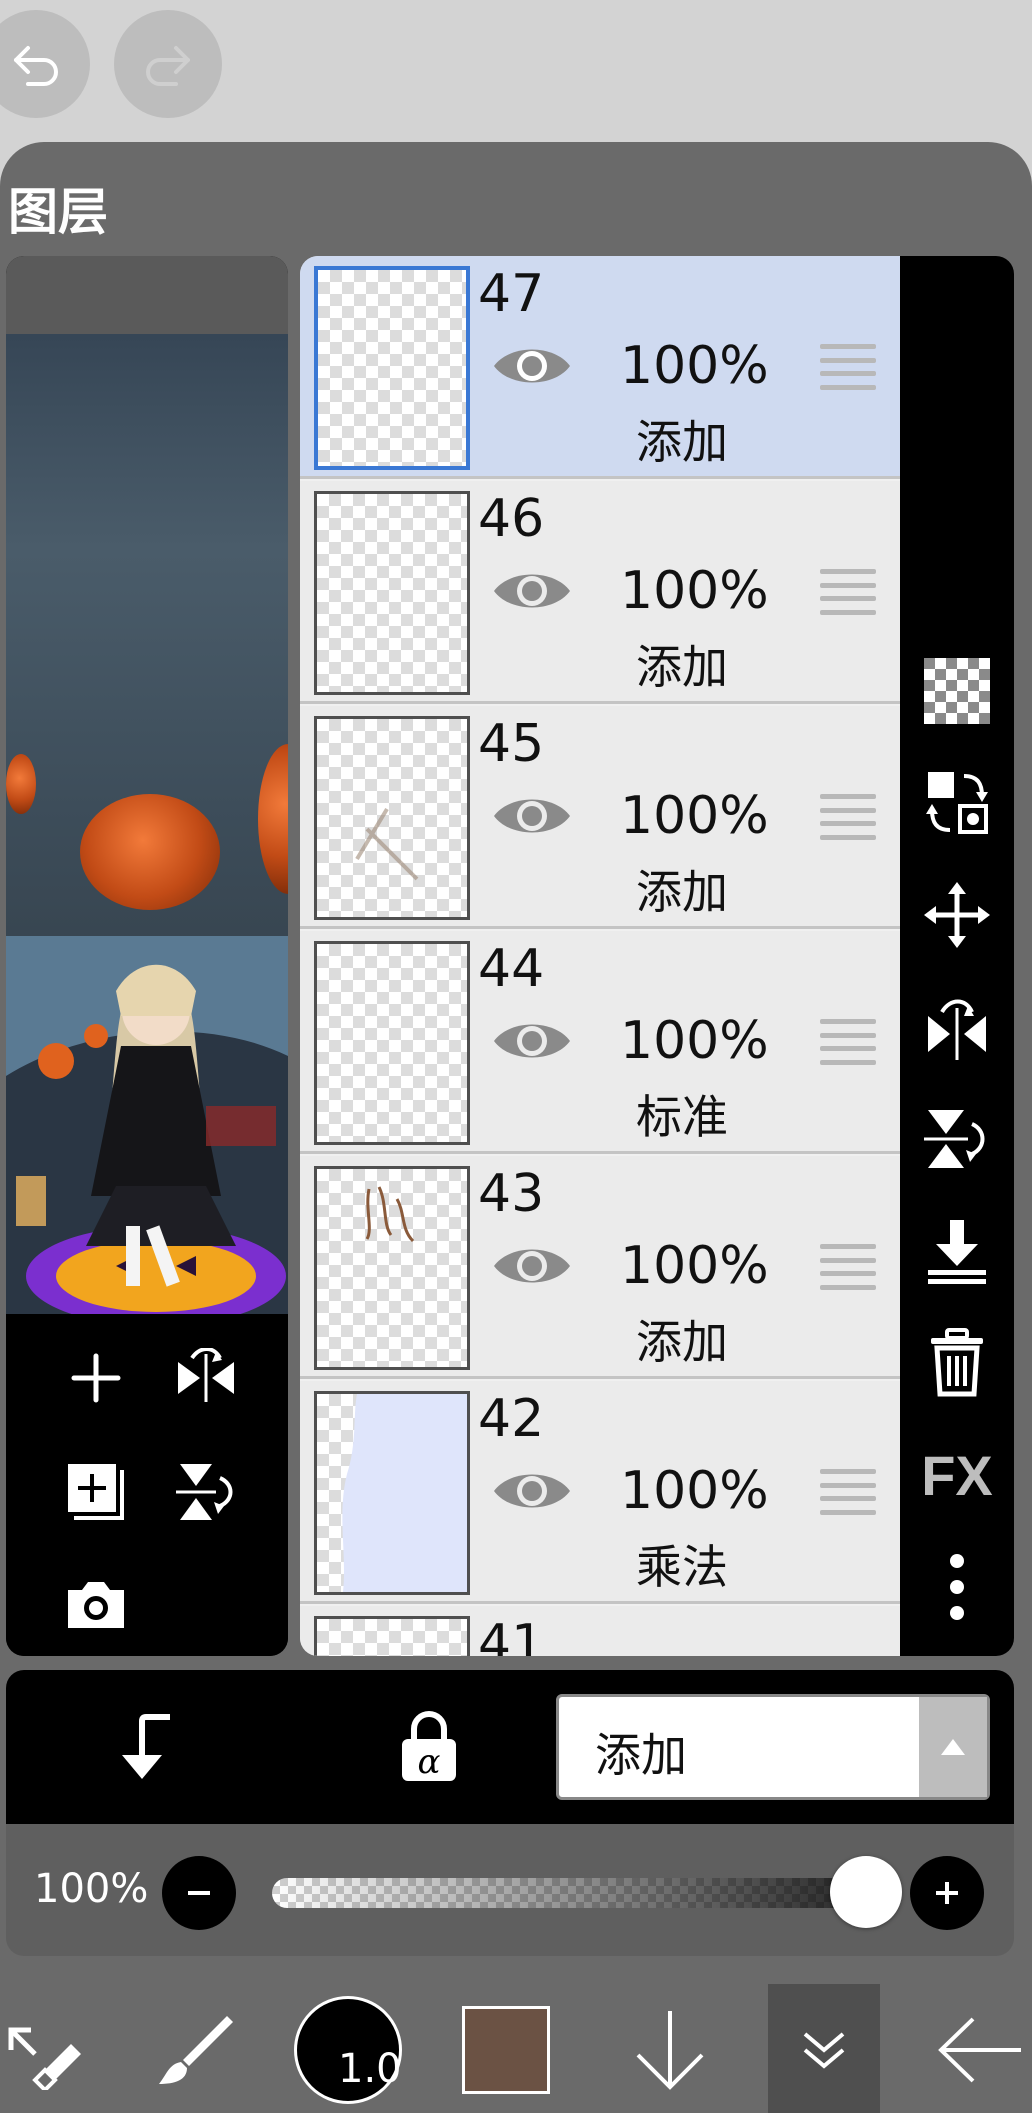  I want to click on layer-number: 43, so click(511, 1194).